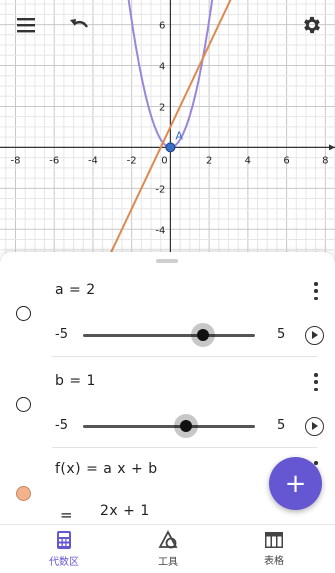  What do you see at coordinates (169, 426) in the screenshot?
I see `slider-b-track` at bounding box center [169, 426].